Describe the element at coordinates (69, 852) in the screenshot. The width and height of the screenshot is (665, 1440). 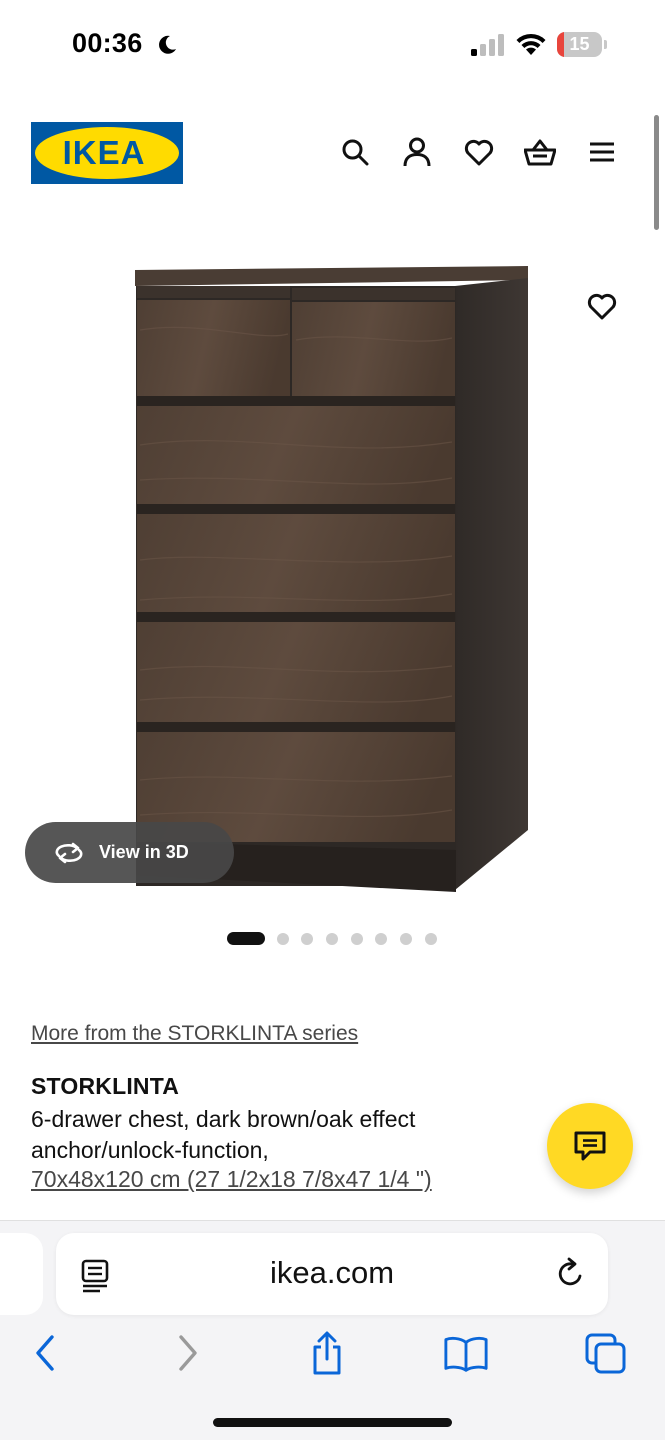
I see `rotate-3d-icon` at that location.